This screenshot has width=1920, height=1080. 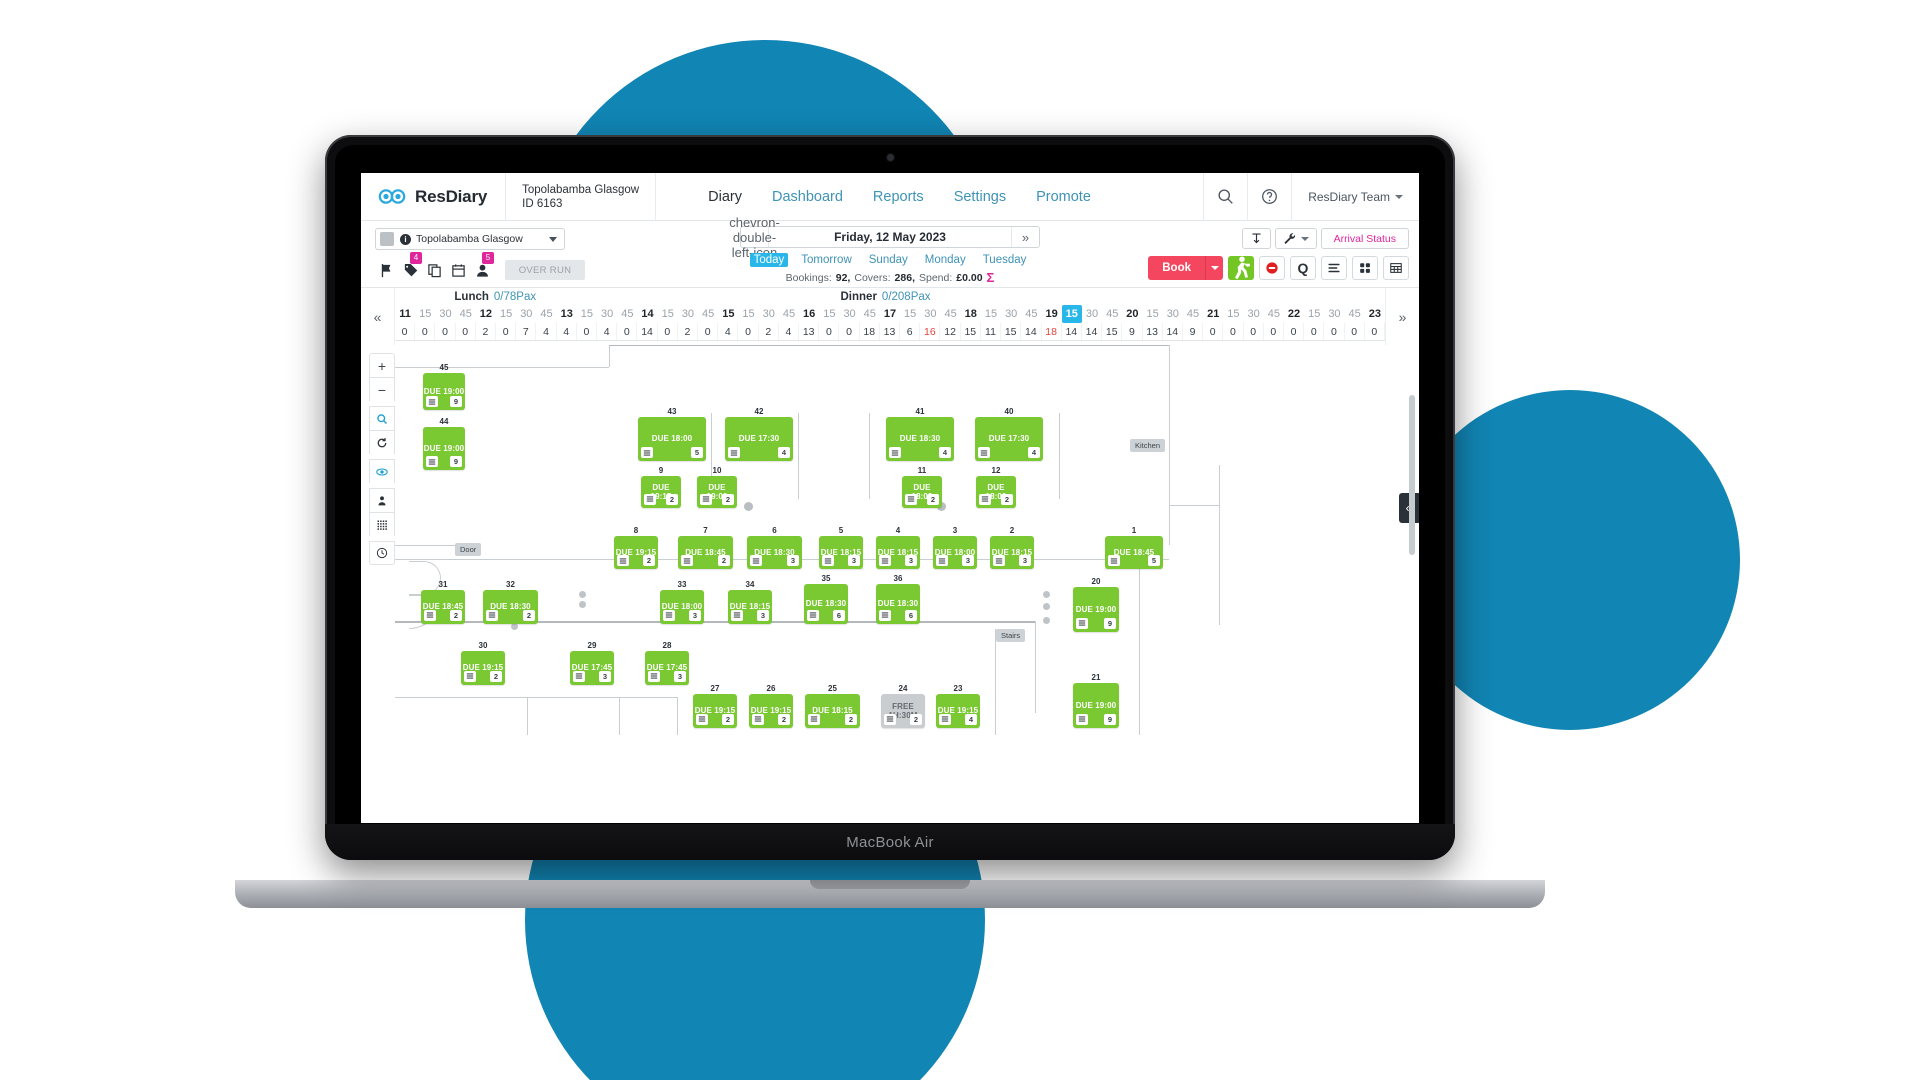 I want to click on table-unit: 7 DUE 18:45 2, so click(x=705, y=548).